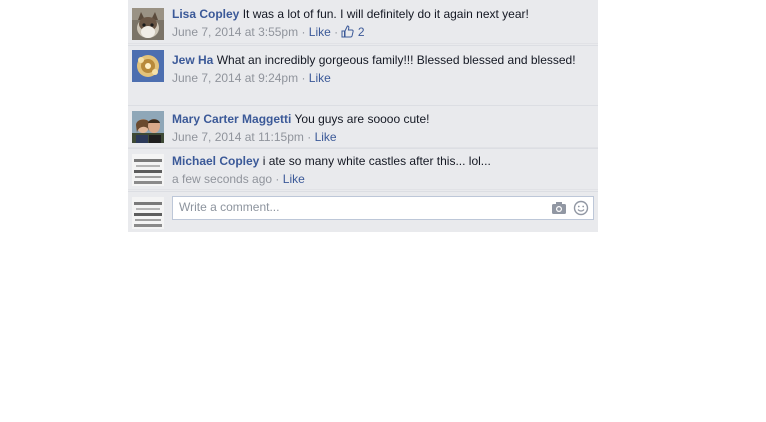  Describe the element at coordinates (381, 78) in the screenshot. I see `comment-meta: June 7, 2014 at 9:24pm · Like` at that location.